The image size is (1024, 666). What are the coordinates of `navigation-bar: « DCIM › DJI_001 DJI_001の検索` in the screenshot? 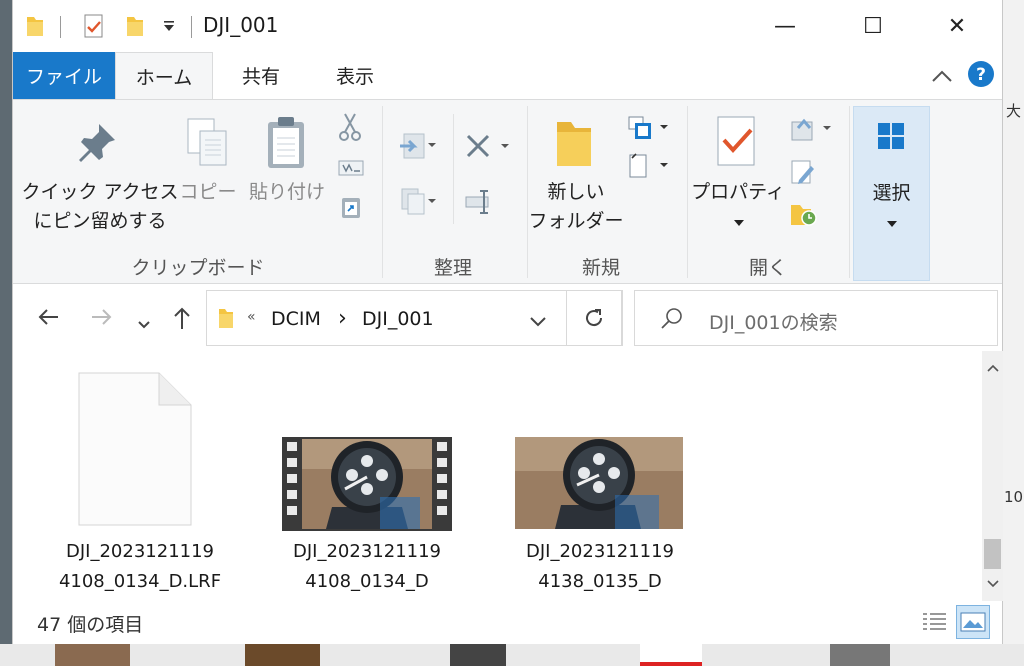 It's located at (507, 318).